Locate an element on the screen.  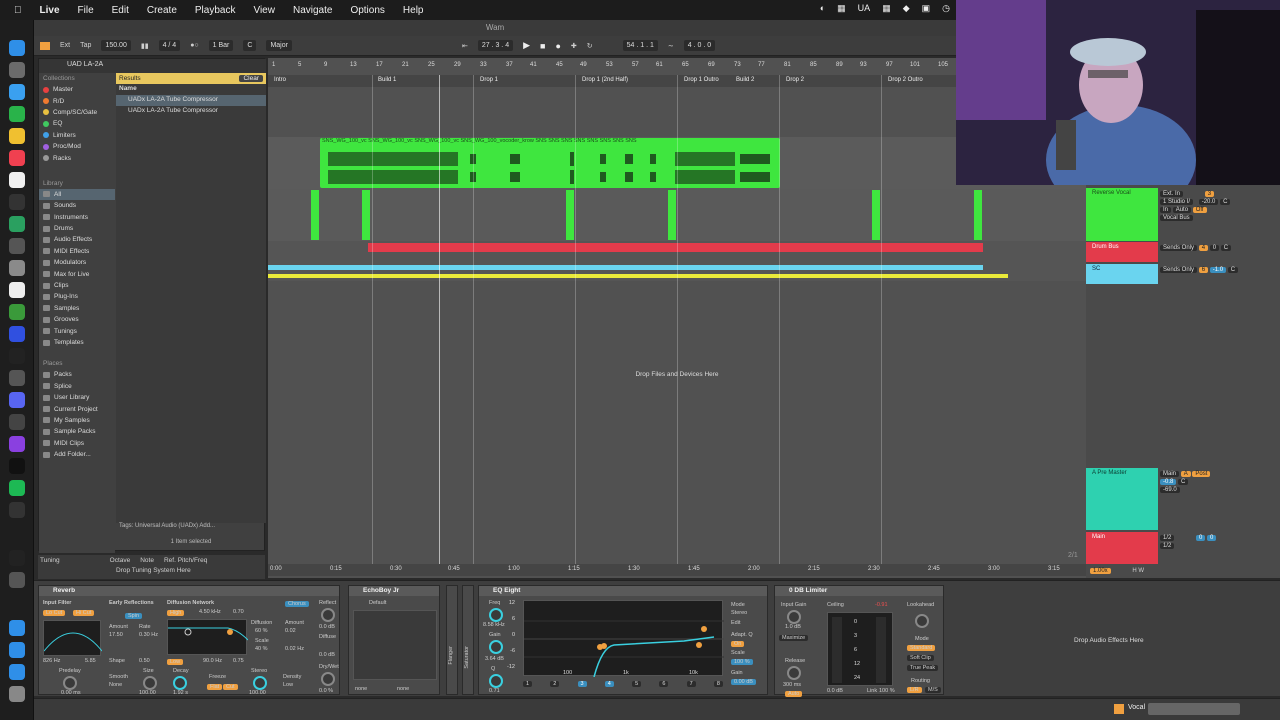
library-item: Samples is located at coordinates (77, 308).